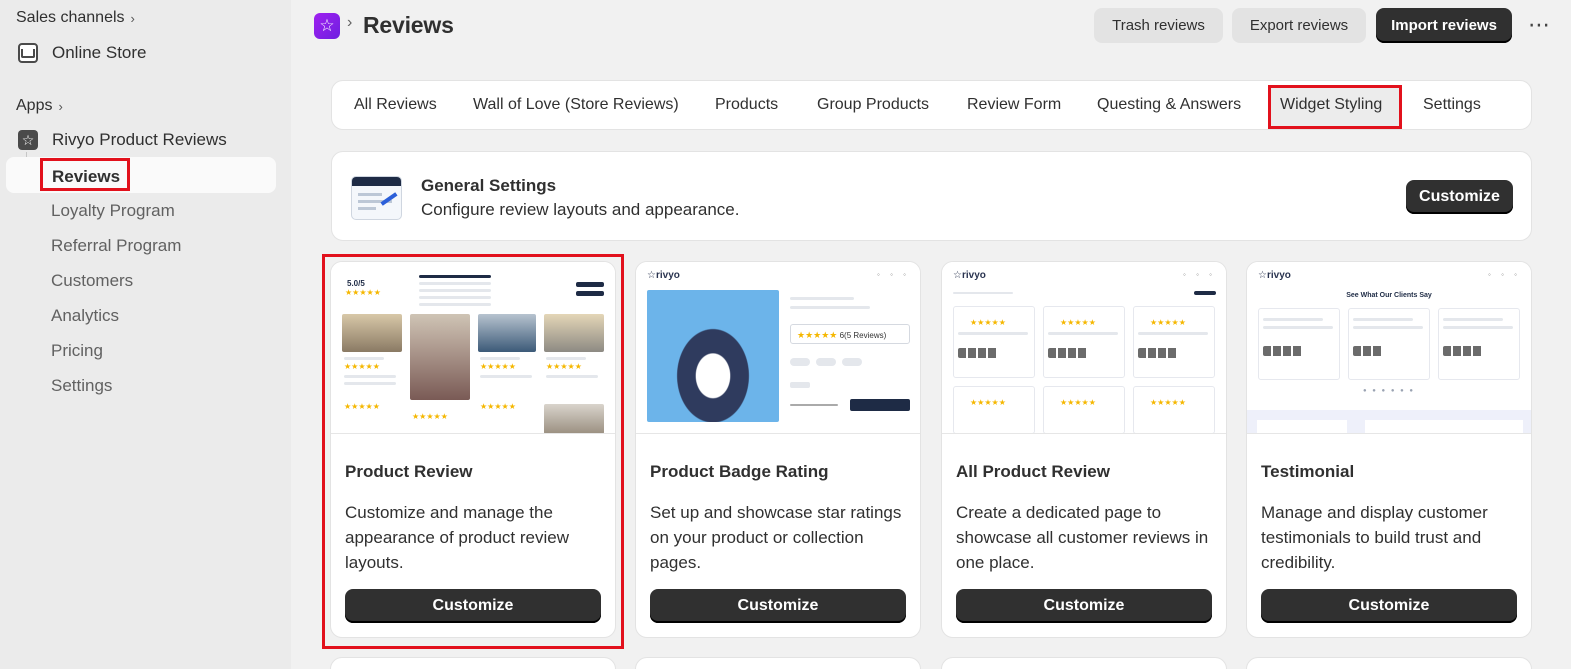  Describe the element at coordinates (408, 25) in the screenshot. I see `page-title: Reviews` at that location.